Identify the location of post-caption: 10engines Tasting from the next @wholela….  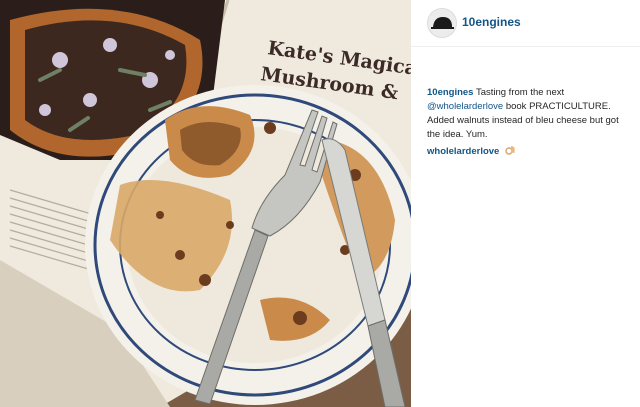
(529, 114).